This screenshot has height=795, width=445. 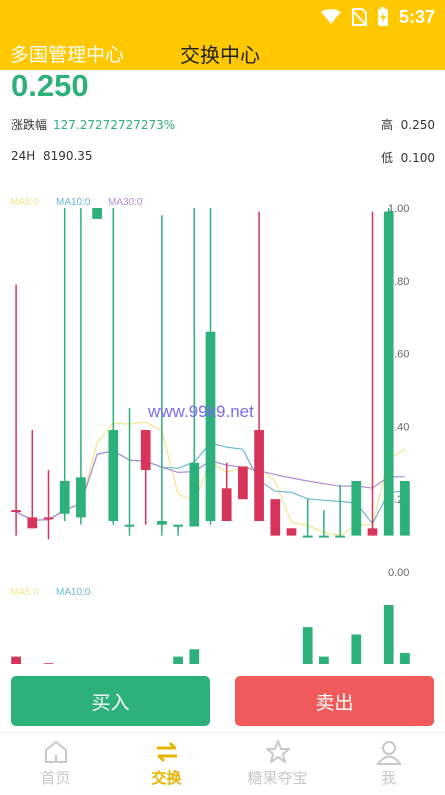 What do you see at coordinates (417, 158) in the screenshot?
I see `low-value: 0.100` at bounding box center [417, 158].